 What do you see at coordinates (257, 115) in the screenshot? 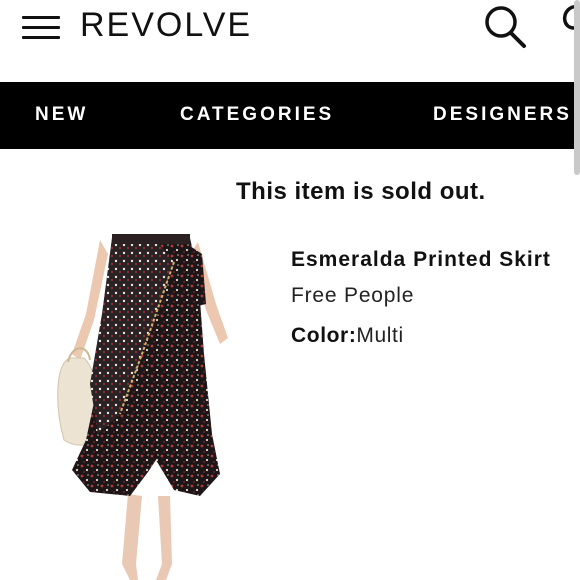
I see `nav-item-categories: CATEGORIES` at bounding box center [257, 115].